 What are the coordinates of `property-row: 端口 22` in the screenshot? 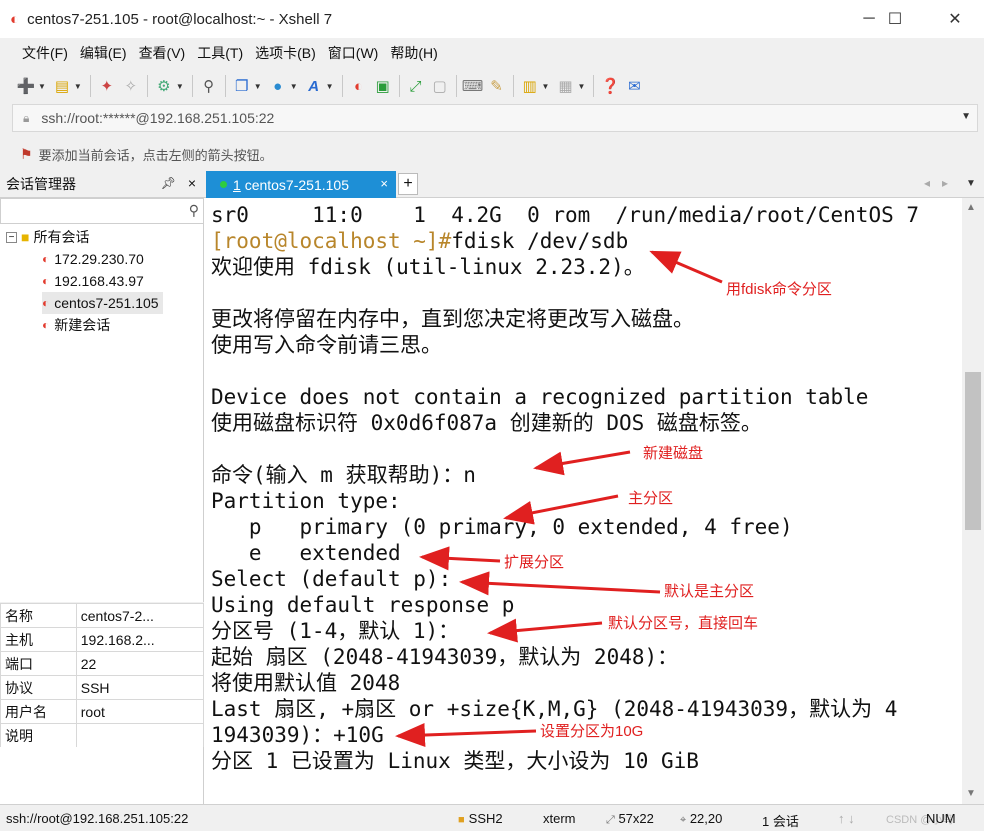 It's located at (102, 663).